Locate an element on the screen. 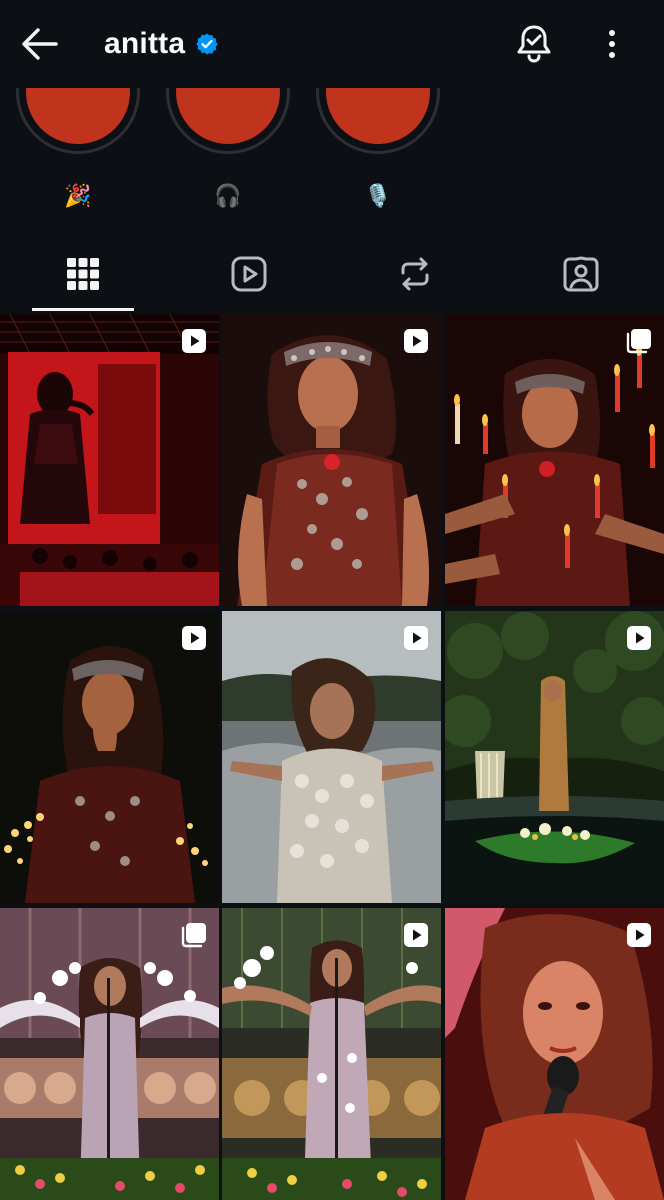  active-tab-indicator is located at coordinates (83, 309).